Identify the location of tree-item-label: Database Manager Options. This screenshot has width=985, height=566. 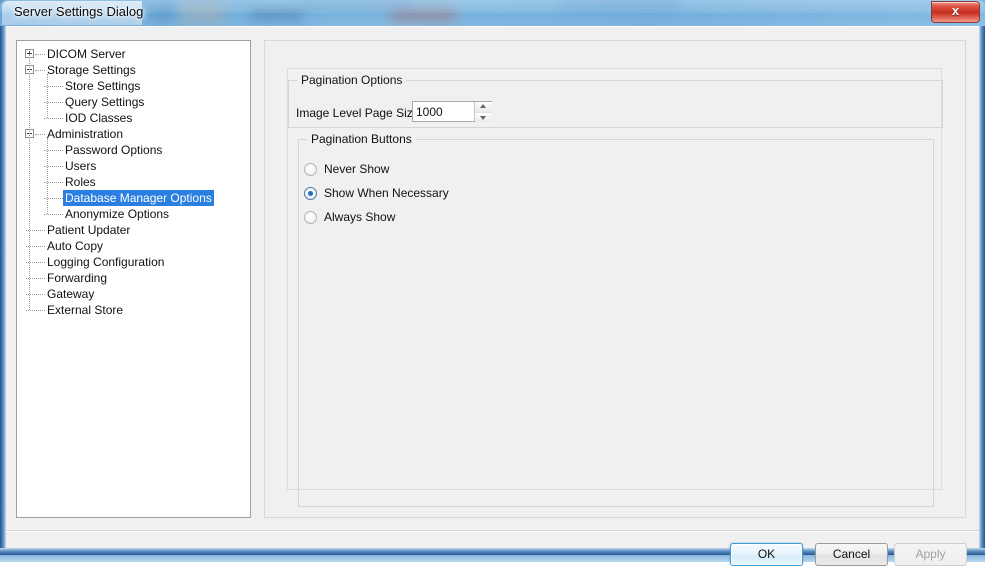
(138, 198).